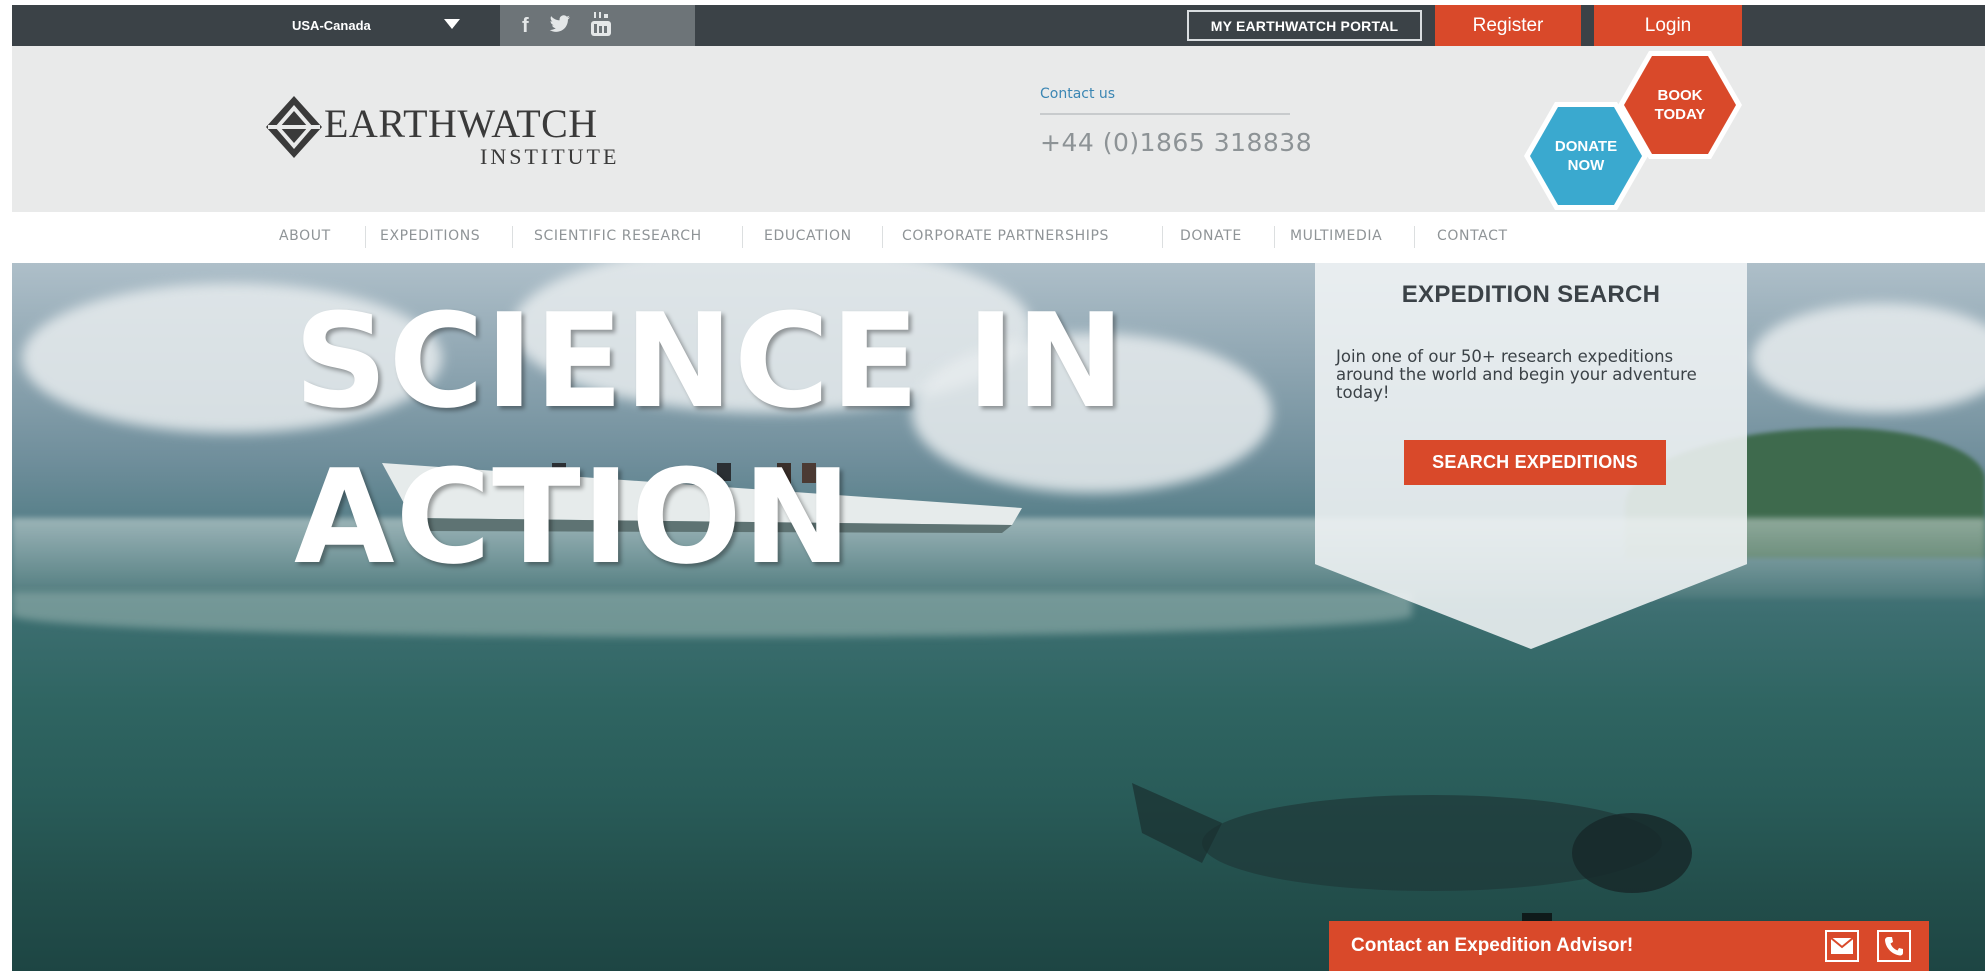 This screenshot has height=971, width=1985. Describe the element at coordinates (550, 156) in the screenshot. I see `logo-subtitle: INSTITUTE` at that location.